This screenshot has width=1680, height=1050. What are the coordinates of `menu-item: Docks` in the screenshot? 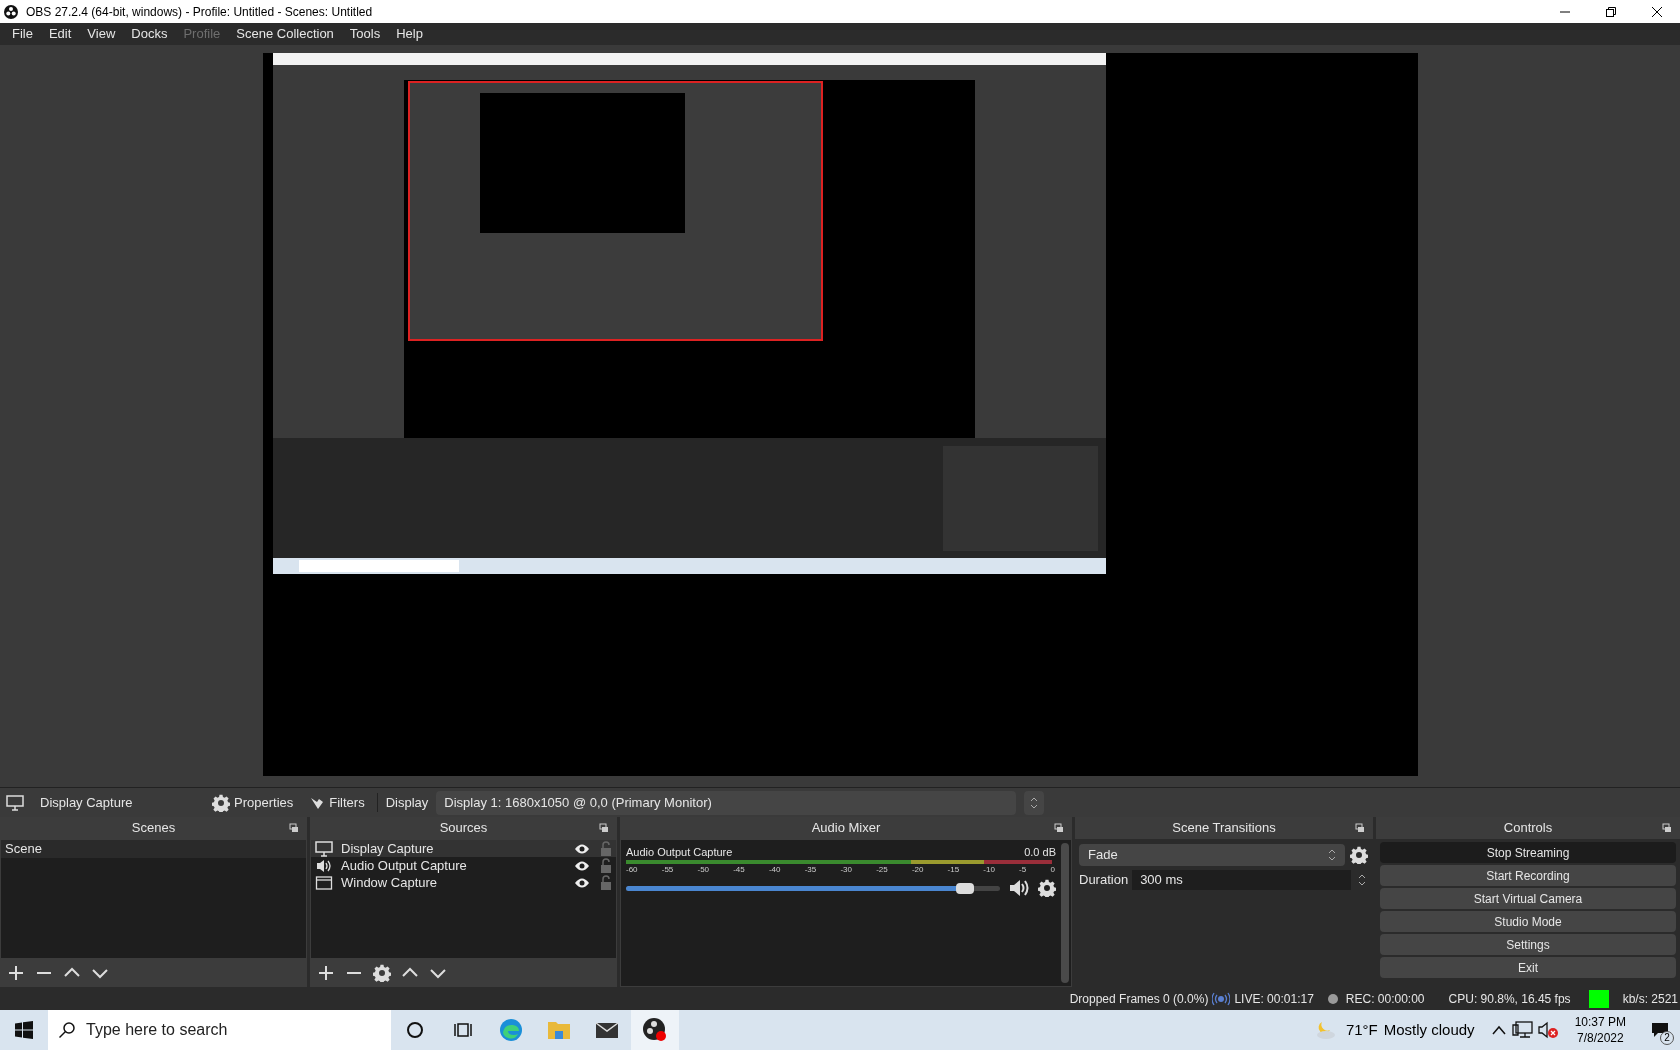 It's located at (149, 34).